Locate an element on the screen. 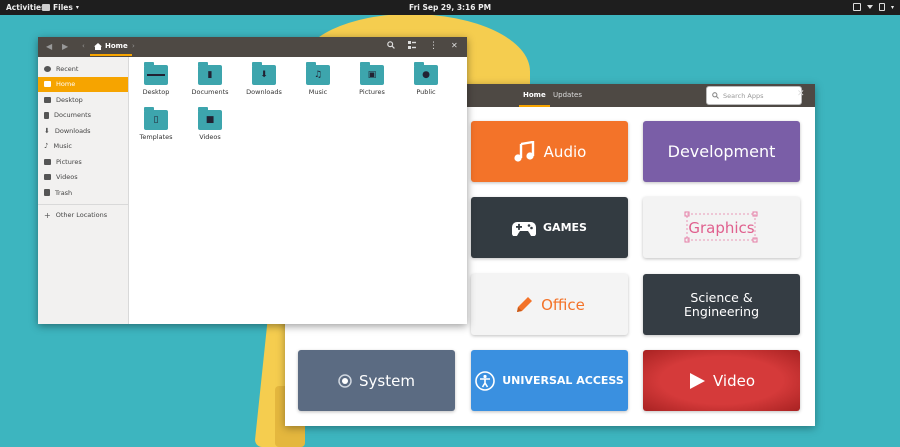 This screenshot has height=447, width=900. forward-icon: ▶ is located at coordinates (65, 46).